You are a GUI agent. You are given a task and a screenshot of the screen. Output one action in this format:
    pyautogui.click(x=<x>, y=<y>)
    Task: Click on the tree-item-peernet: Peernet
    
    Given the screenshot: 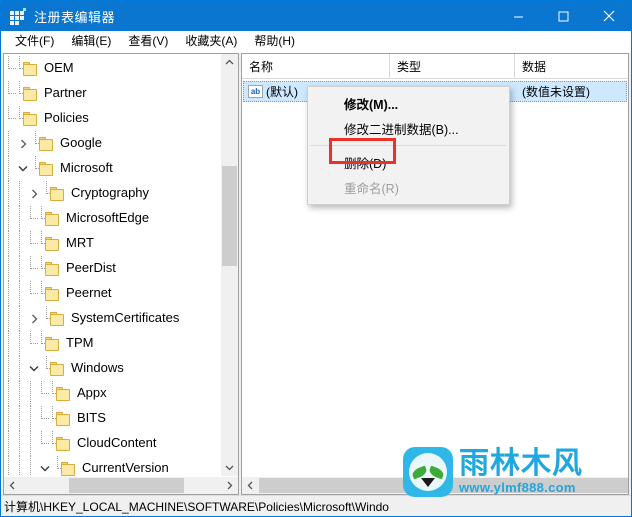 What is the action you would take?
    pyautogui.click(x=112, y=293)
    